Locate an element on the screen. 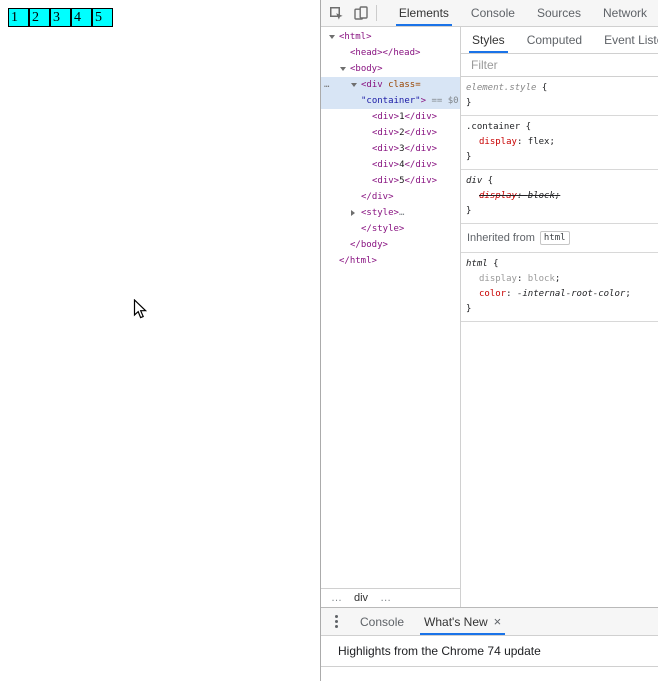 The width and height of the screenshot is (658, 681). styles-tab-event-listeners: Event Listeners is located at coordinates (625, 40).